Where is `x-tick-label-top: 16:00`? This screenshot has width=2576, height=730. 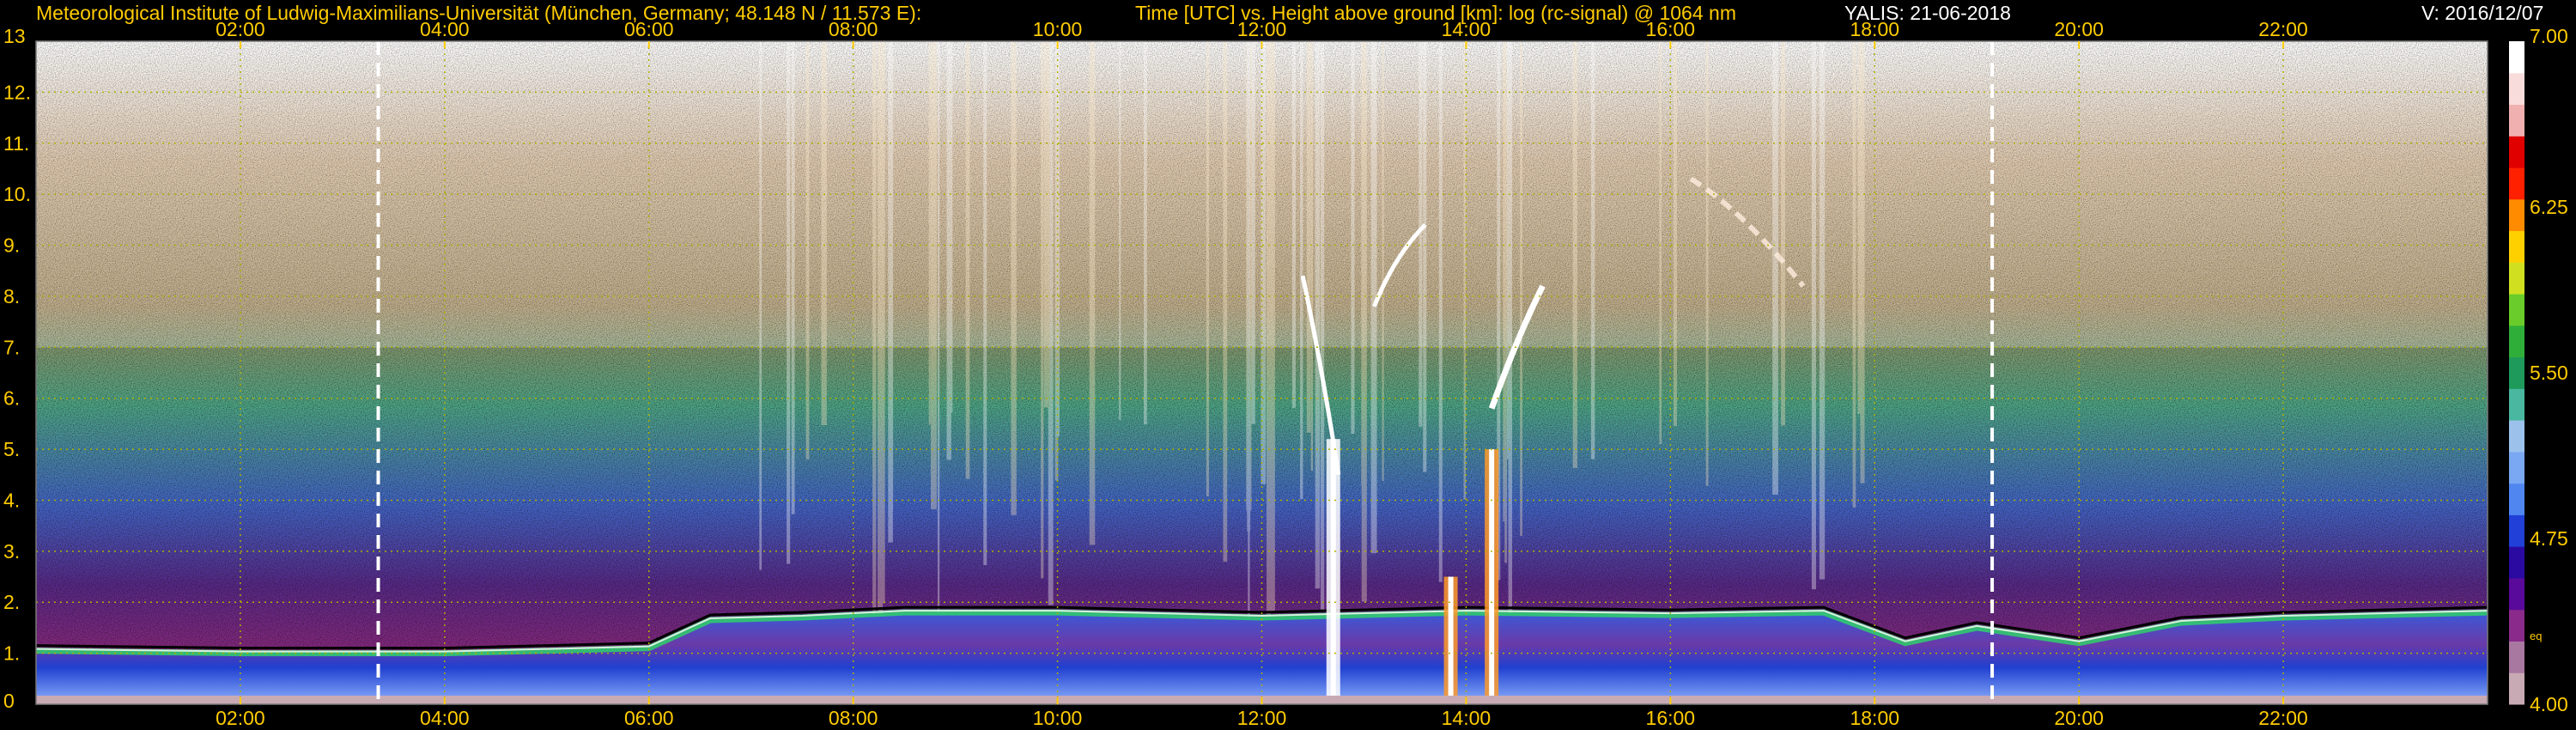 x-tick-label-top: 16:00 is located at coordinates (1671, 29).